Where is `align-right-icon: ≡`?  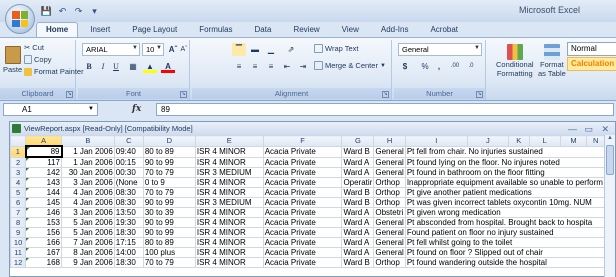
align-right-icon: ≡ is located at coordinates (271, 66).